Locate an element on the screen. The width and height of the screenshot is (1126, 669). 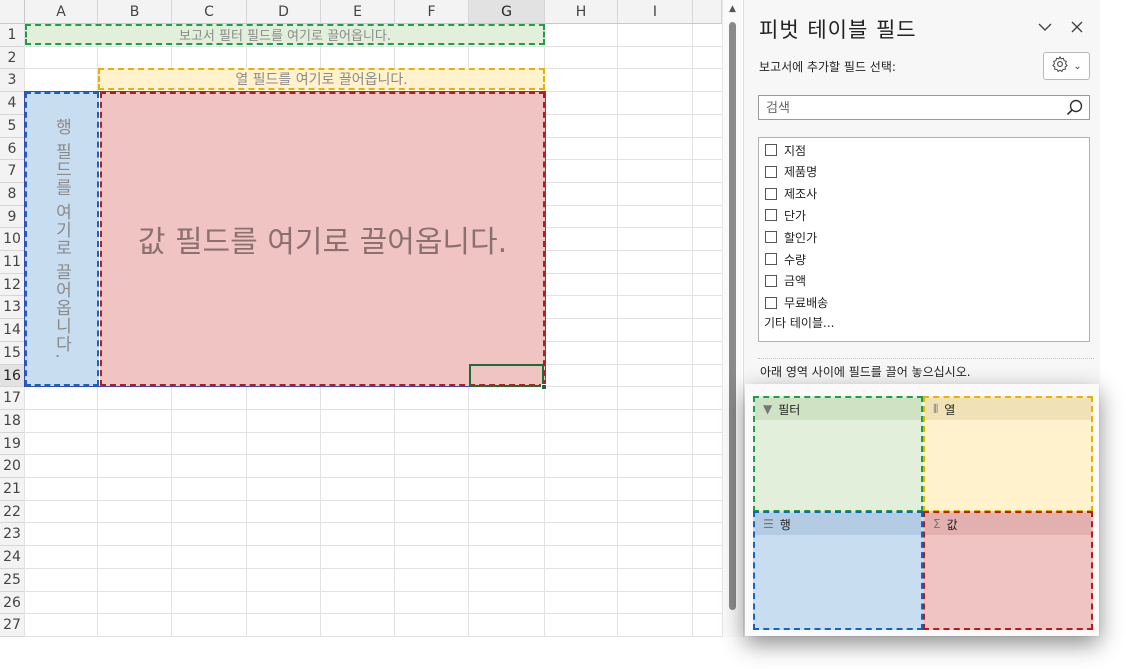
column-header: A is located at coordinates (61, 12).